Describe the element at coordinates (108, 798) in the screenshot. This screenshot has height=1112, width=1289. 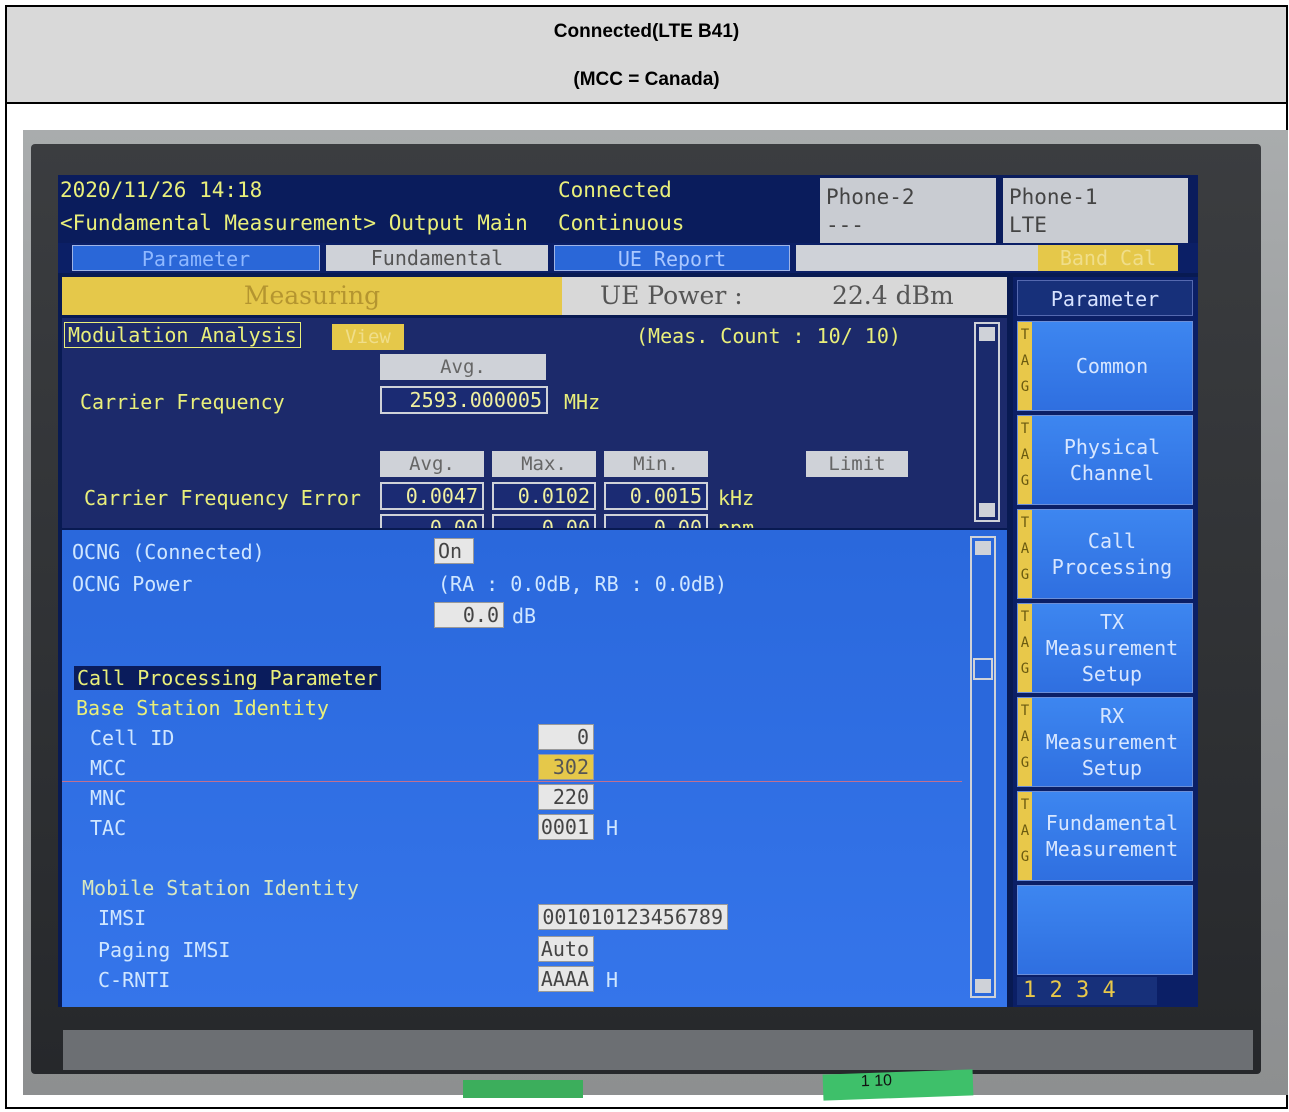
I see `mnc-label: MNC` at that location.